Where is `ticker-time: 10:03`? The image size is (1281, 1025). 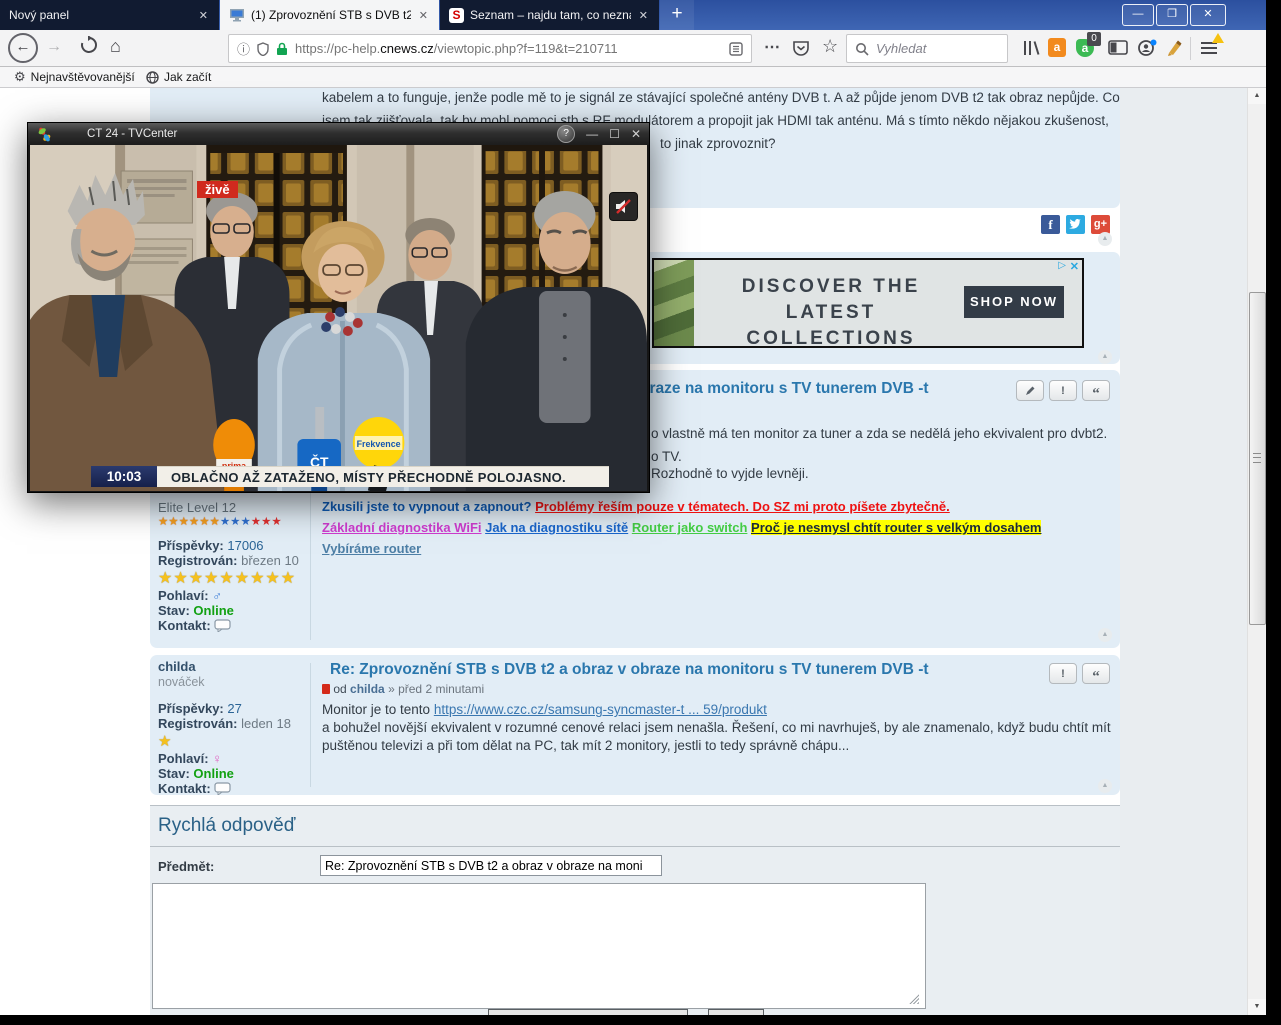 ticker-time: 10:03 is located at coordinates (124, 476).